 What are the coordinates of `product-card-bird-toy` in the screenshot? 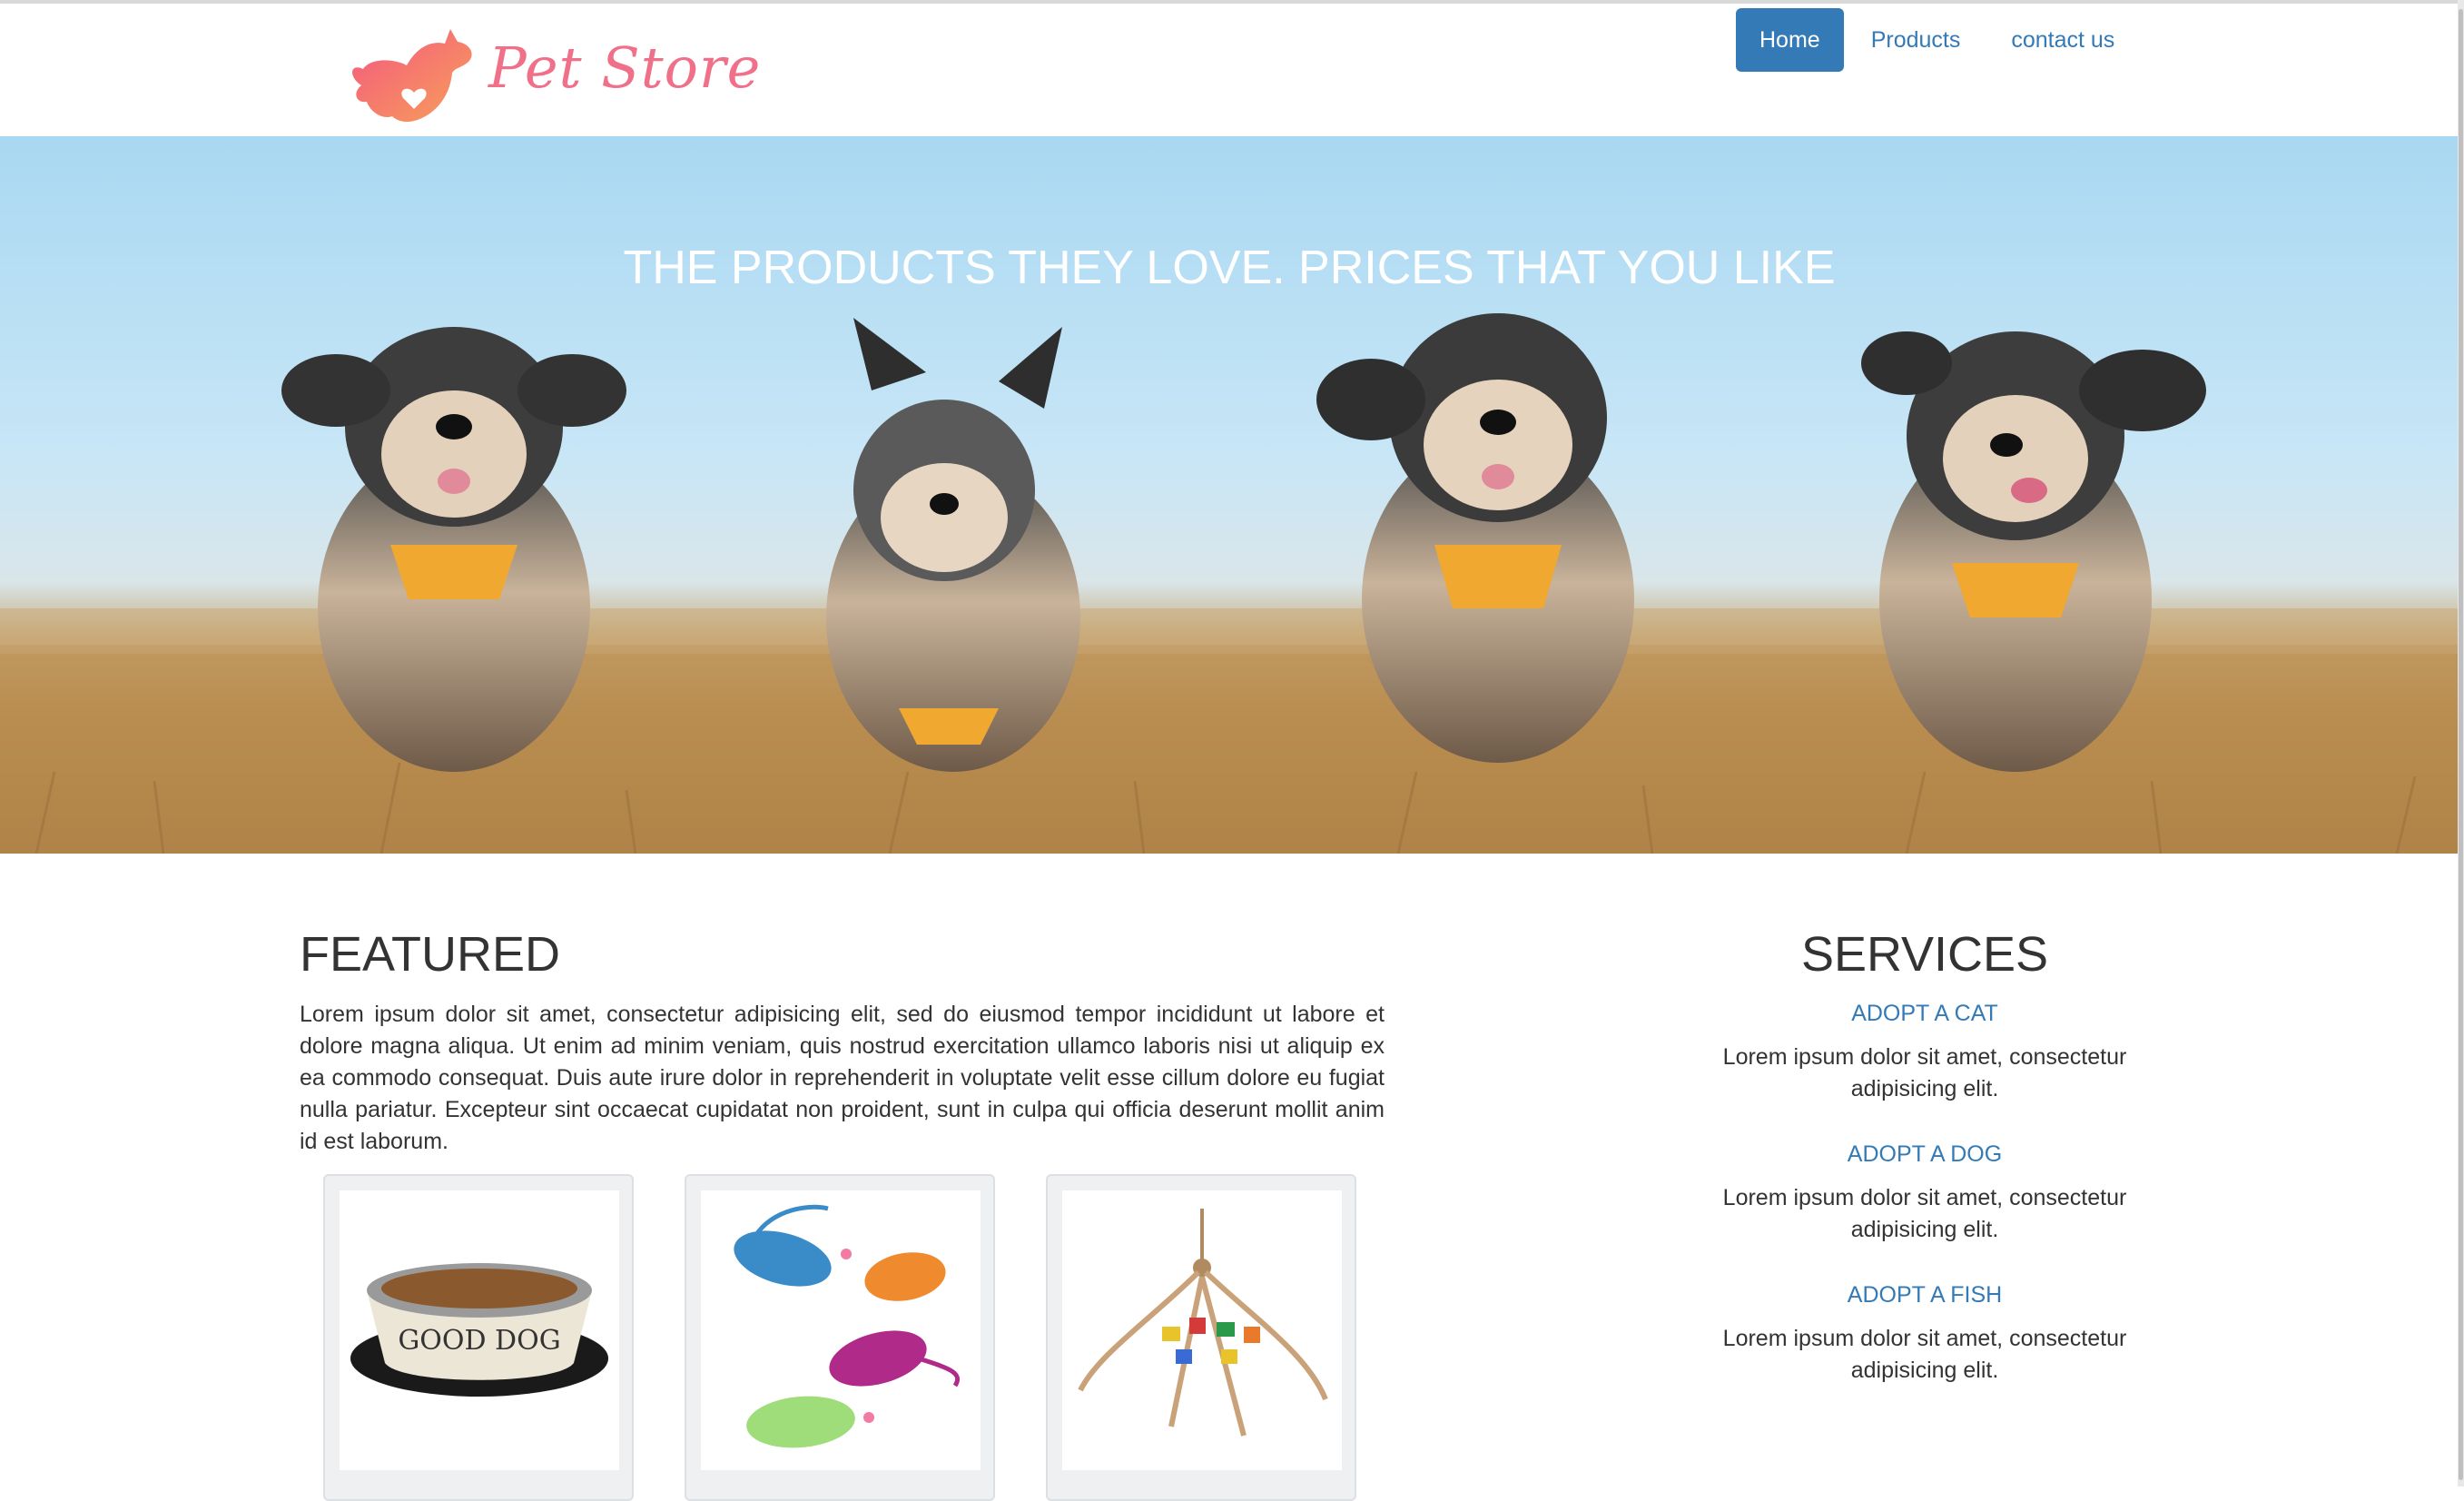 It's located at (1201, 1337).